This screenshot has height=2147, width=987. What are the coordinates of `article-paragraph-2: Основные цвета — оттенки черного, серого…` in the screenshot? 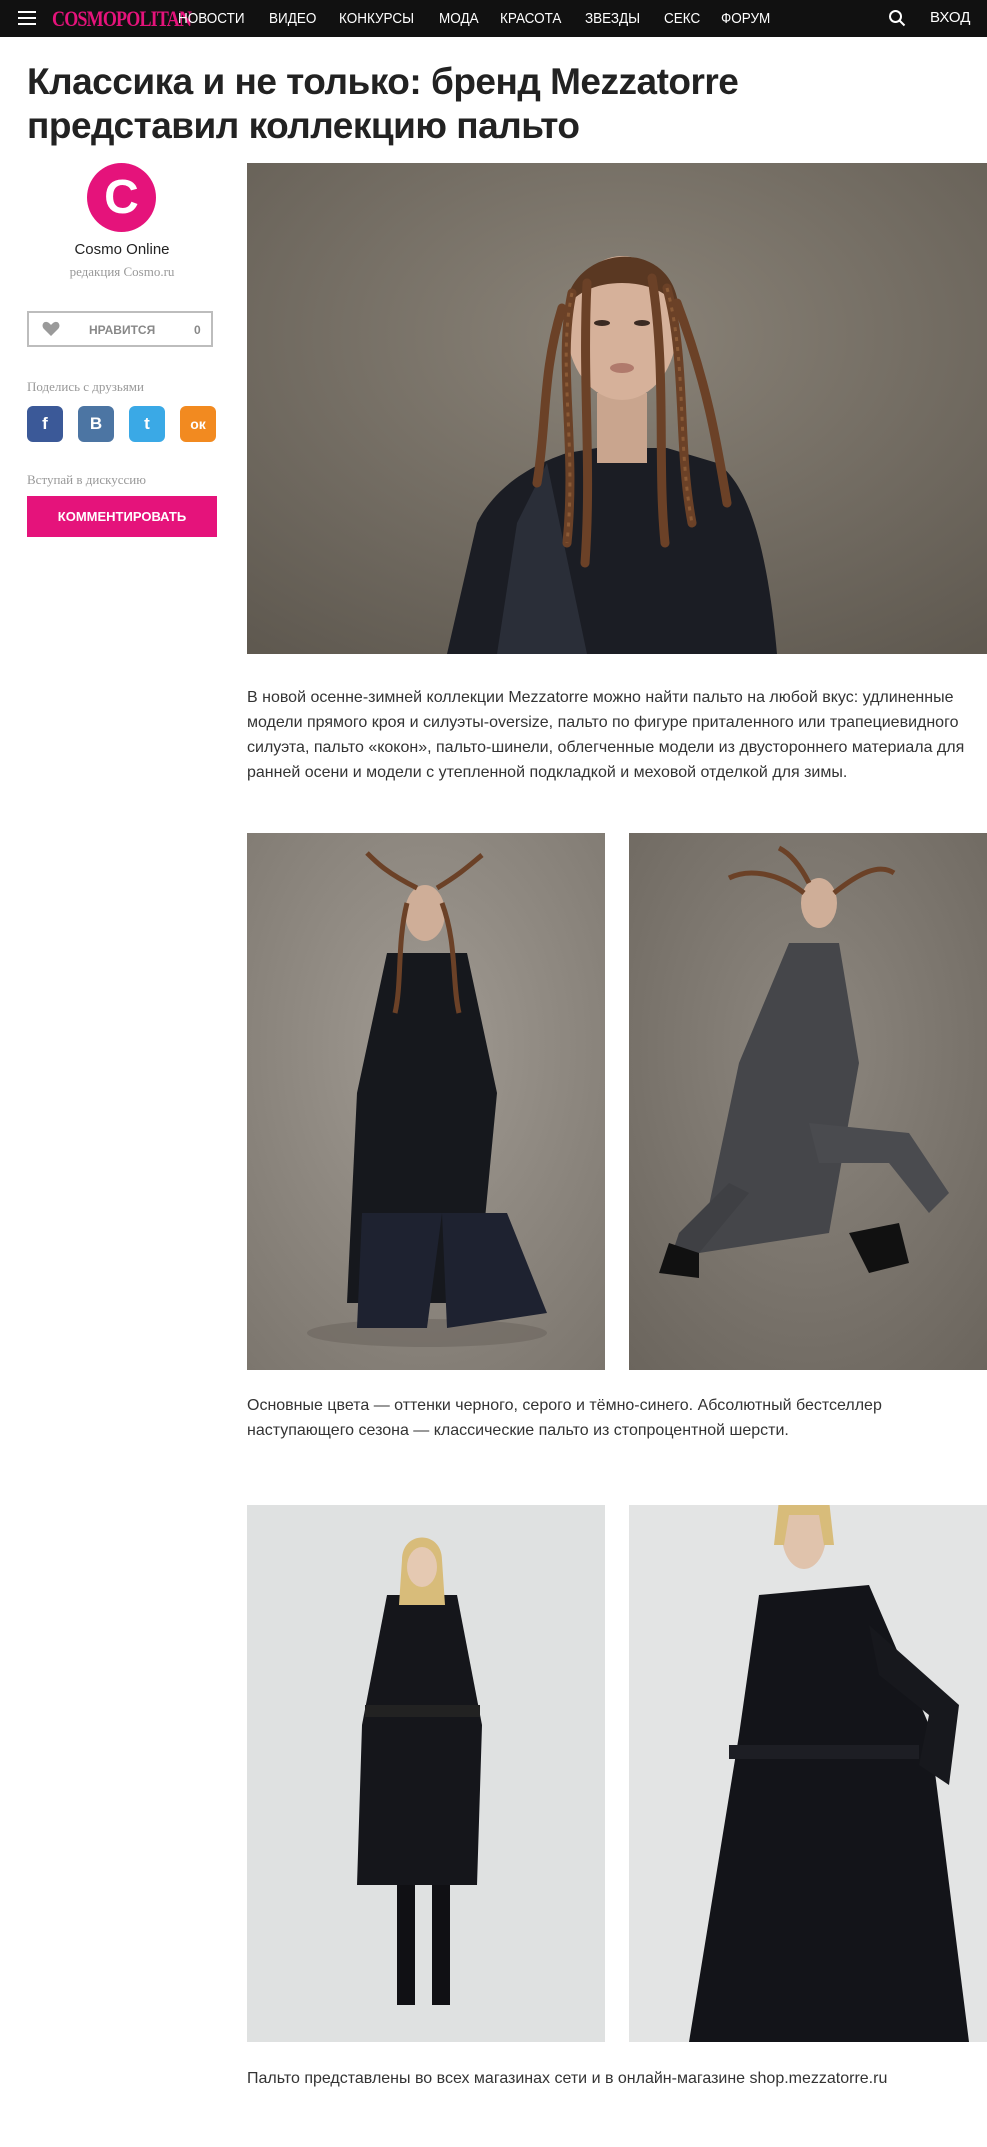 It's located at (564, 1418).